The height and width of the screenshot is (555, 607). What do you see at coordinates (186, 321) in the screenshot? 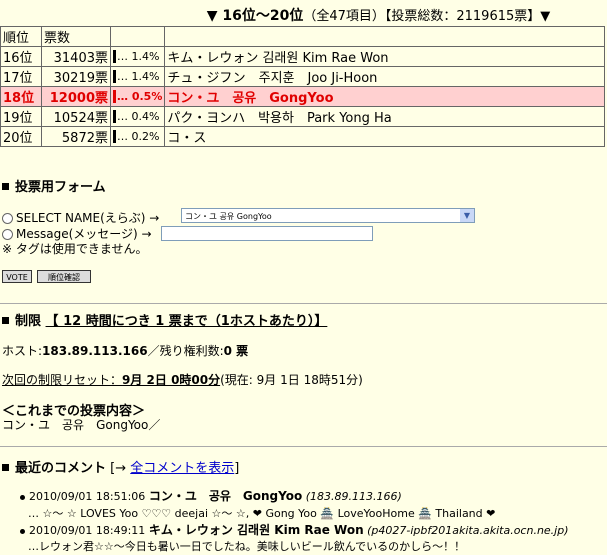
I see `limit-rule: 【 12 時間につき 1 票まで（1ホストあたり）】` at bounding box center [186, 321].